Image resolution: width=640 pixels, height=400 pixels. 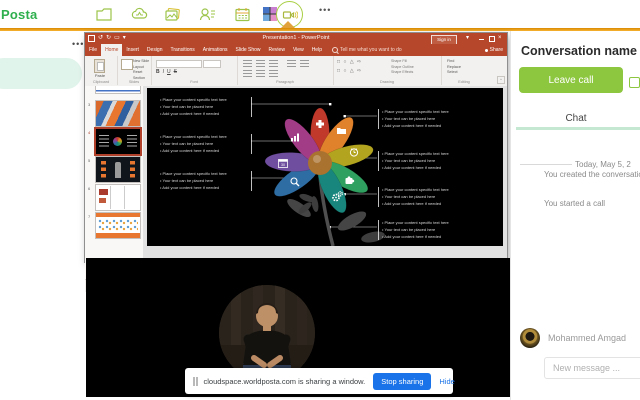 I want to click on save-icon, so click(x=91, y=38).